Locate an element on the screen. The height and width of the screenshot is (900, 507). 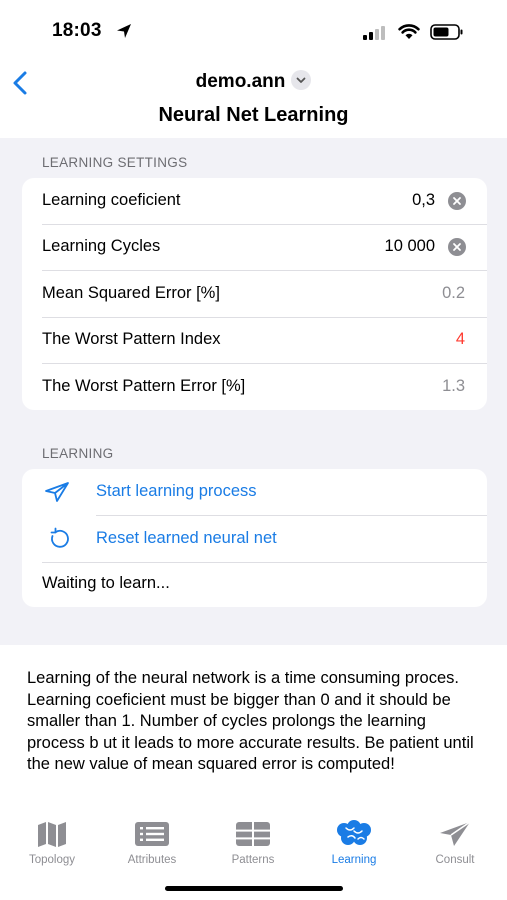
battery-icon is located at coordinates (446, 32).